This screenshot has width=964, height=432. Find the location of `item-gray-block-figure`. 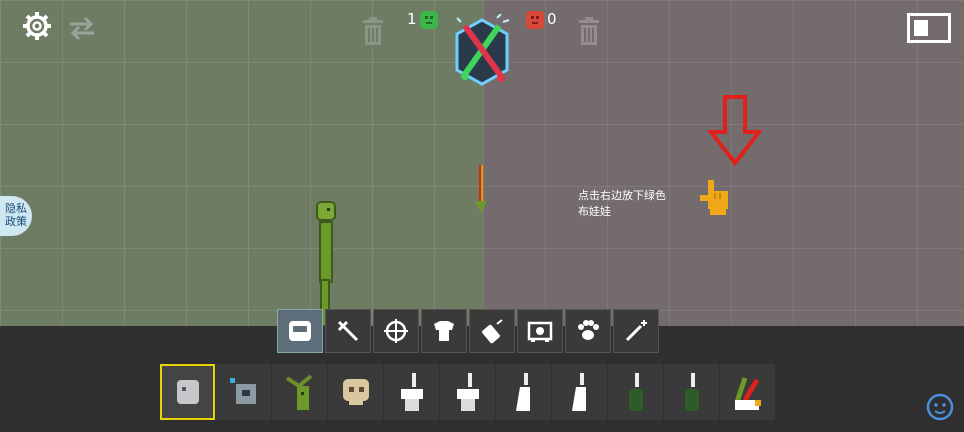

item-gray-block-figure is located at coordinates (187, 392).